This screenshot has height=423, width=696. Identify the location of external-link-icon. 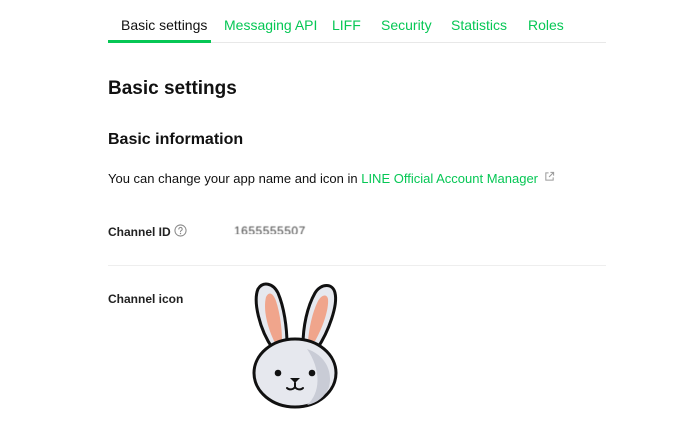
(549, 176).